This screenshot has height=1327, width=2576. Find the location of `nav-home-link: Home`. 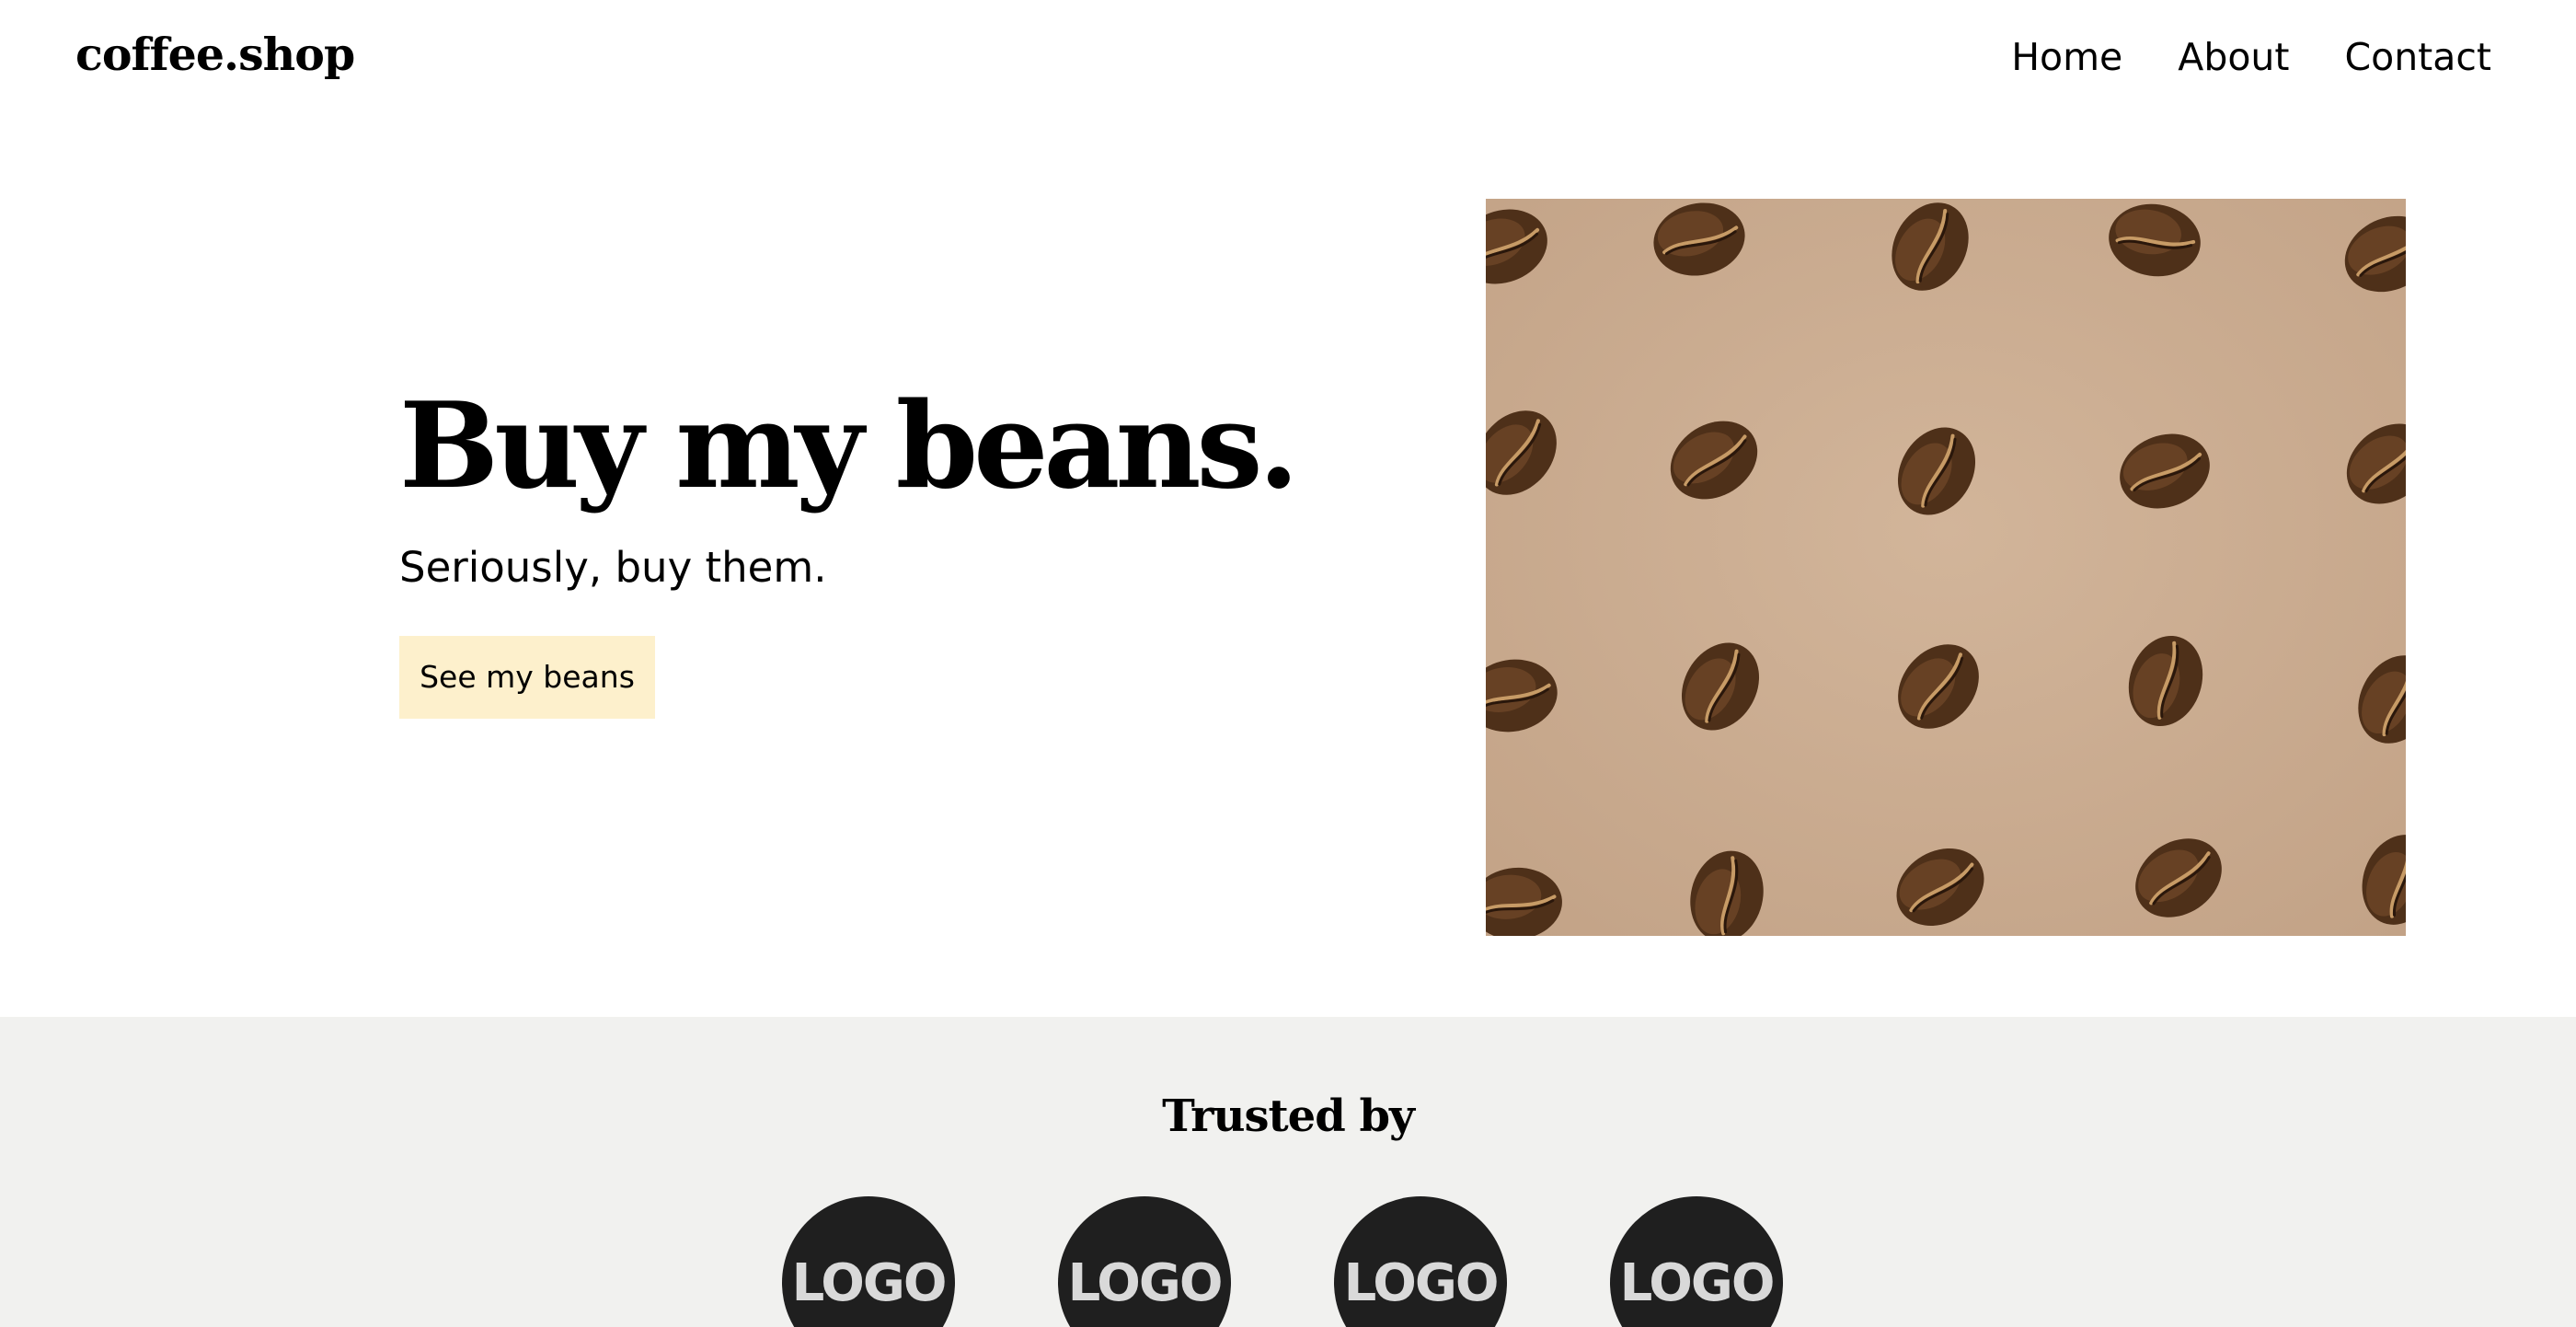

nav-home-link: Home is located at coordinates (2066, 57).